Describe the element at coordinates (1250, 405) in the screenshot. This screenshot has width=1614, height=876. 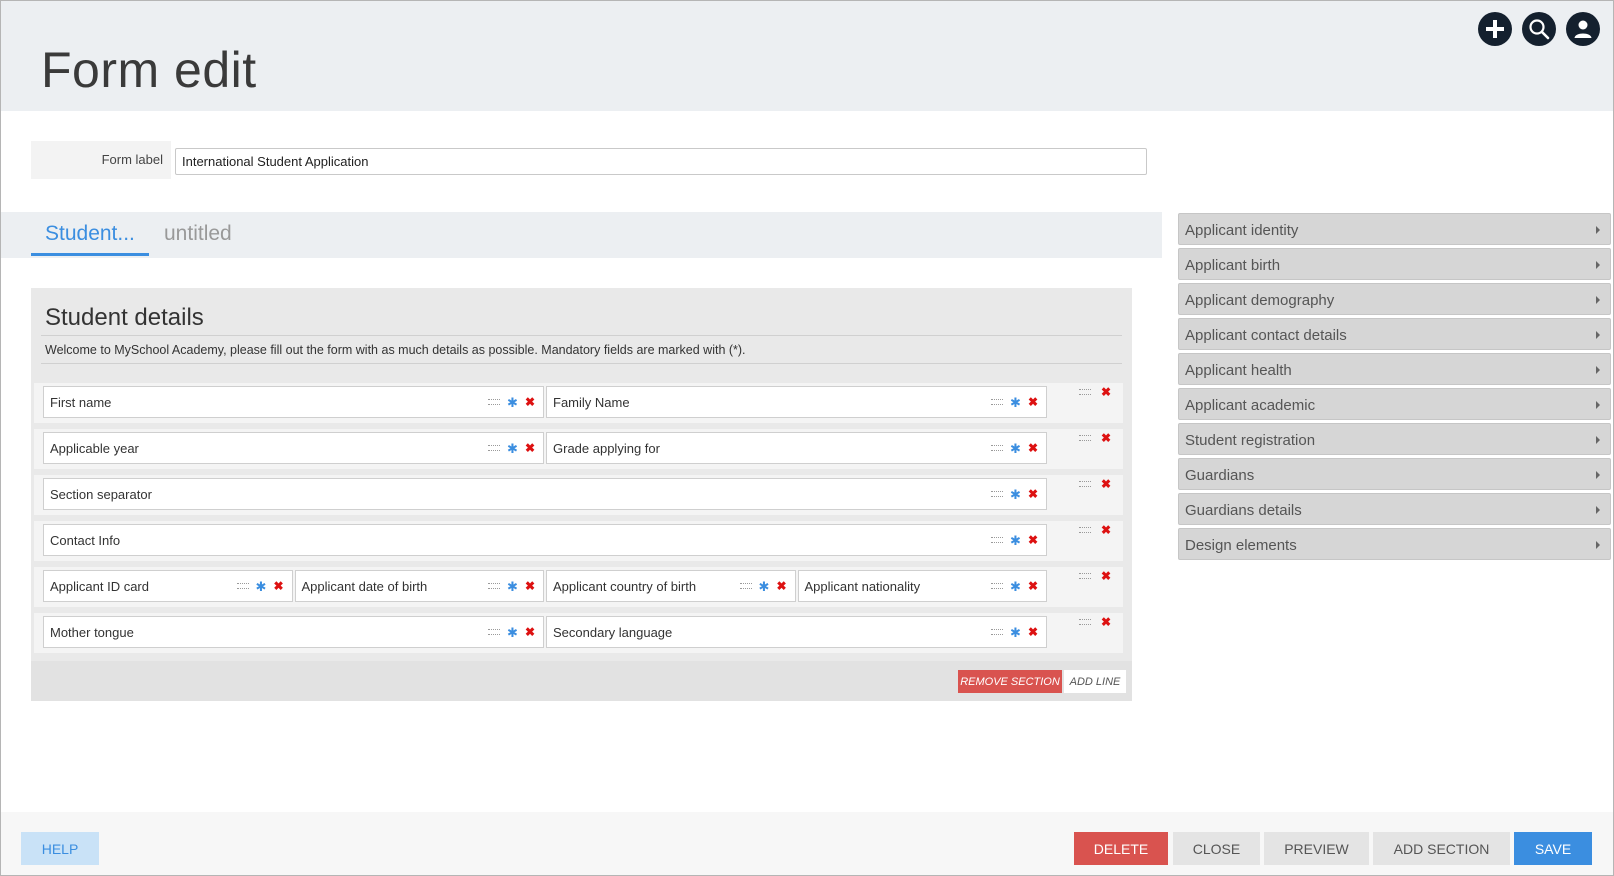
I see `palette-item-label: Applicant academic` at that location.